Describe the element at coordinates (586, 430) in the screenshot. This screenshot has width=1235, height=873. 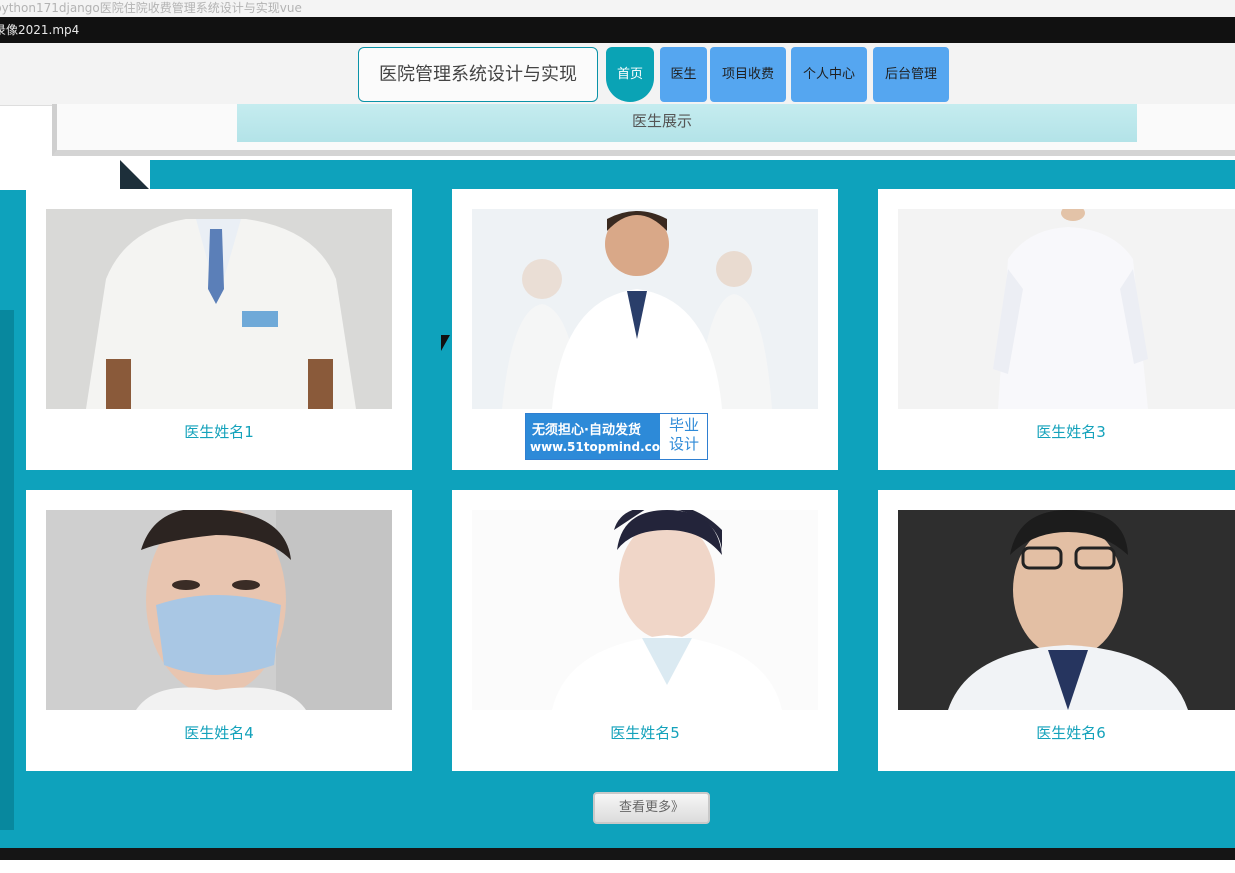
I see `watermark-line1: 无须担心·自动发货` at that location.